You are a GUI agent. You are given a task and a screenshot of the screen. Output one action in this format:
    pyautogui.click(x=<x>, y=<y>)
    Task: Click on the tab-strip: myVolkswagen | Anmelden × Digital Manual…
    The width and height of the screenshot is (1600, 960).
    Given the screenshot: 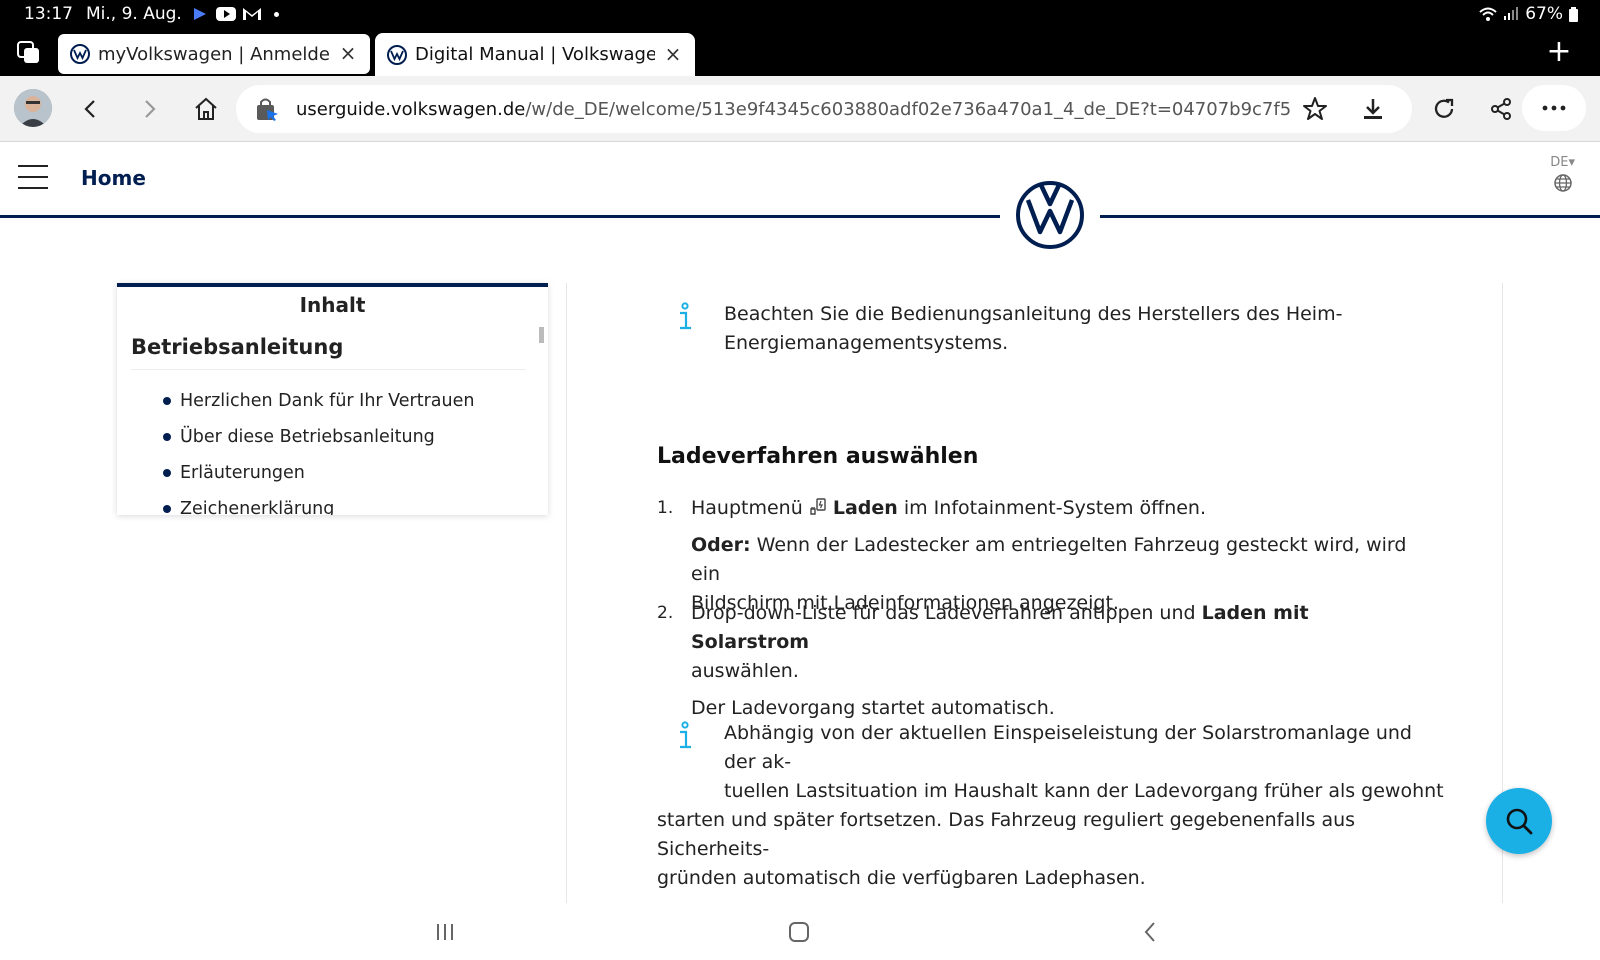 What is the action you would take?
    pyautogui.click(x=800, y=53)
    